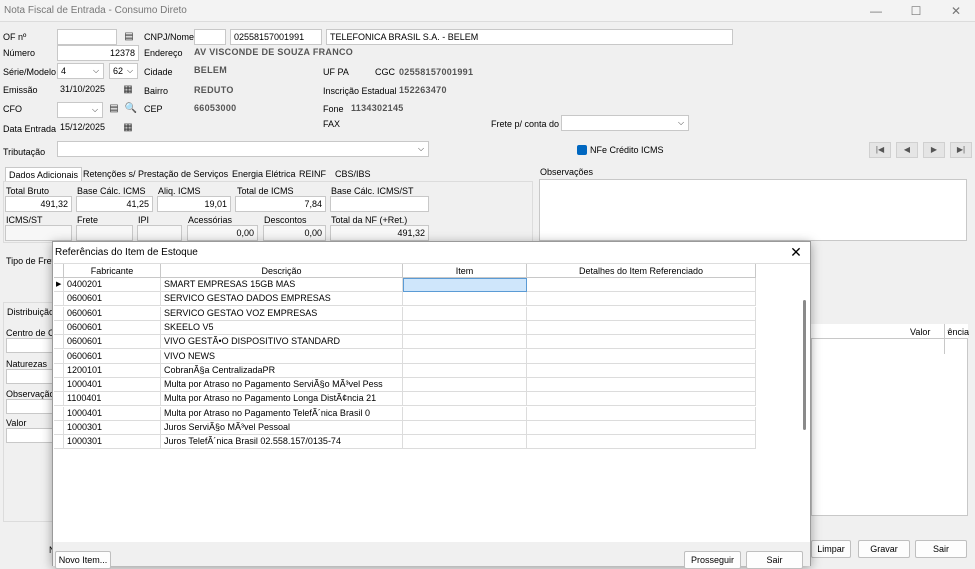 This screenshot has height=569, width=975. I want to click on acessorias-field: 0,00, so click(222, 233).